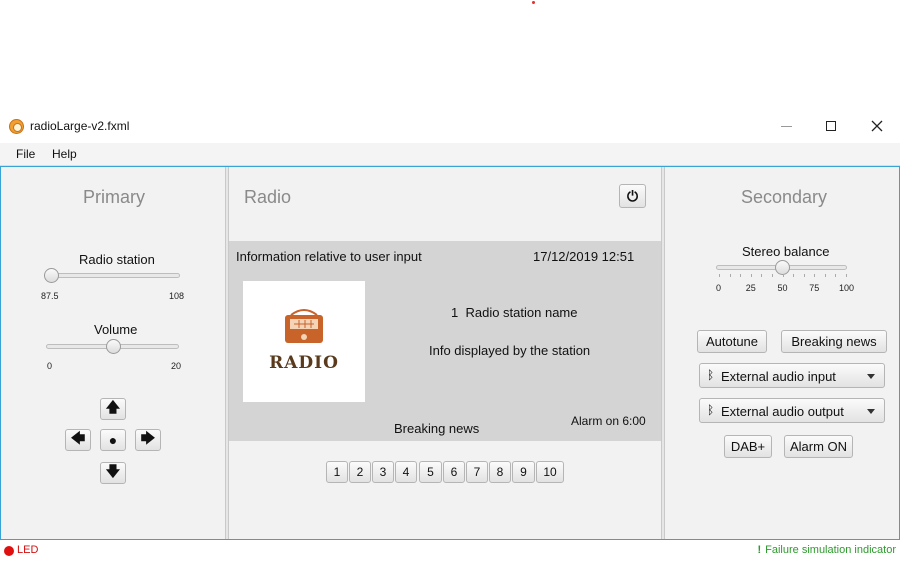 This screenshot has width=900, height=563. Describe the element at coordinates (450, 154) in the screenshot. I see `menu-bar: File Help` at that location.